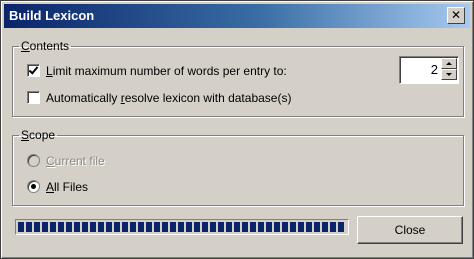 Image resolution: width=474 pixels, height=259 pixels. I want to click on progress-fill, so click(182, 227).